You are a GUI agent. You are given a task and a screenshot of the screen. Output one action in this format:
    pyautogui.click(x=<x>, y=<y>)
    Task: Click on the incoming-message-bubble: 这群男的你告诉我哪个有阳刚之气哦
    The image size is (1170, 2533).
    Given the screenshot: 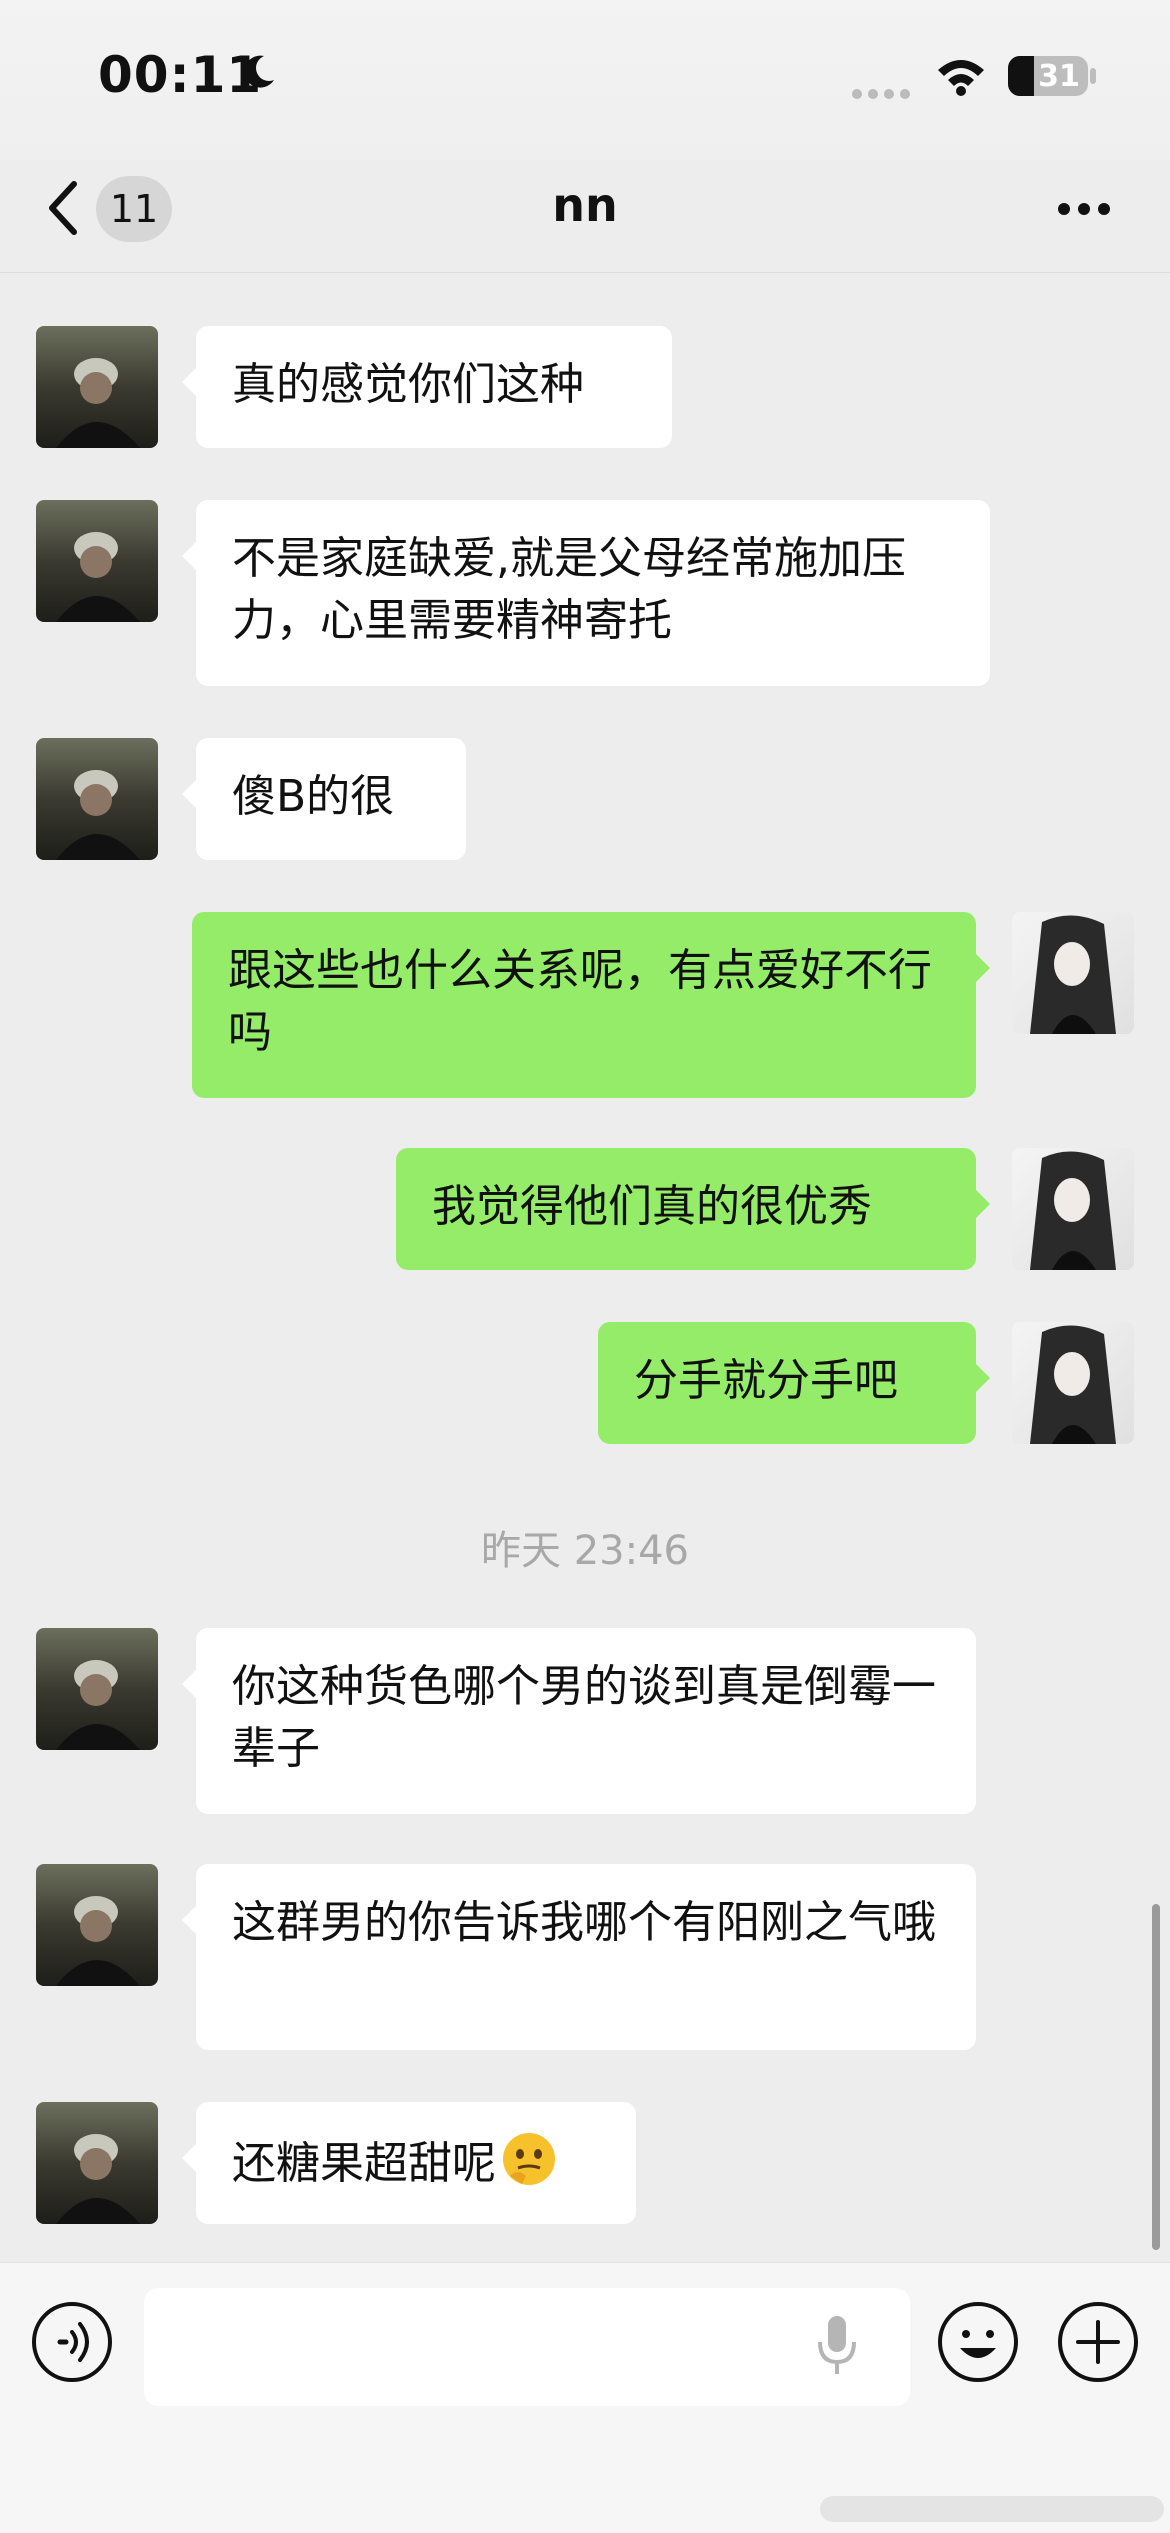 What is the action you would take?
    pyautogui.click(x=579, y=1957)
    